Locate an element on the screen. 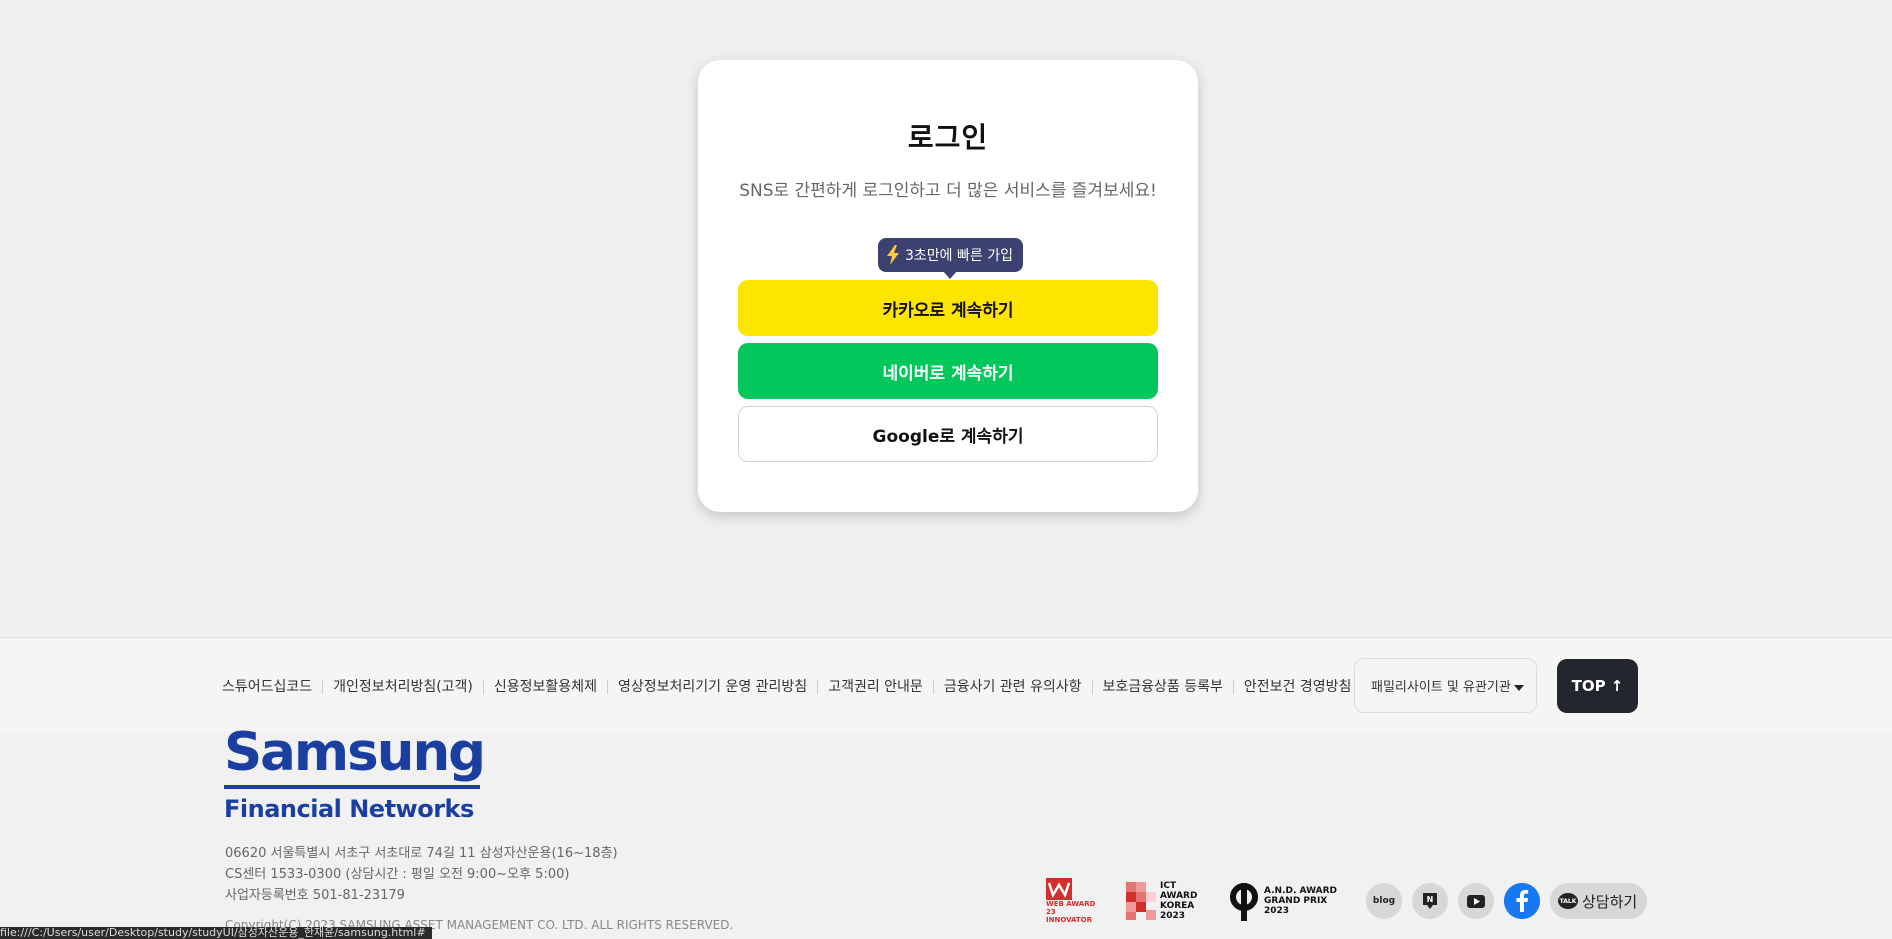  lightning-icon is located at coordinates (893, 255).